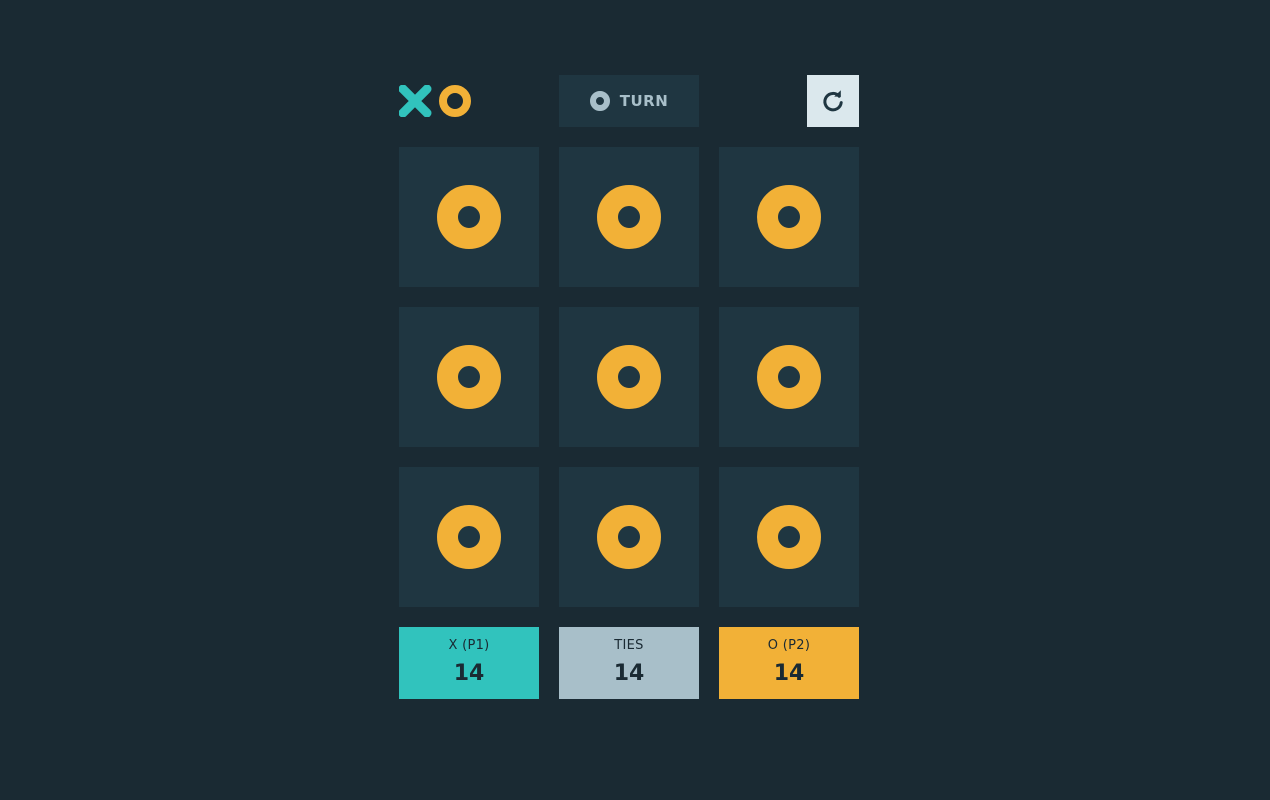 The image size is (1270, 800). Describe the element at coordinates (469, 673) in the screenshot. I see `score-value-x: 14` at that location.